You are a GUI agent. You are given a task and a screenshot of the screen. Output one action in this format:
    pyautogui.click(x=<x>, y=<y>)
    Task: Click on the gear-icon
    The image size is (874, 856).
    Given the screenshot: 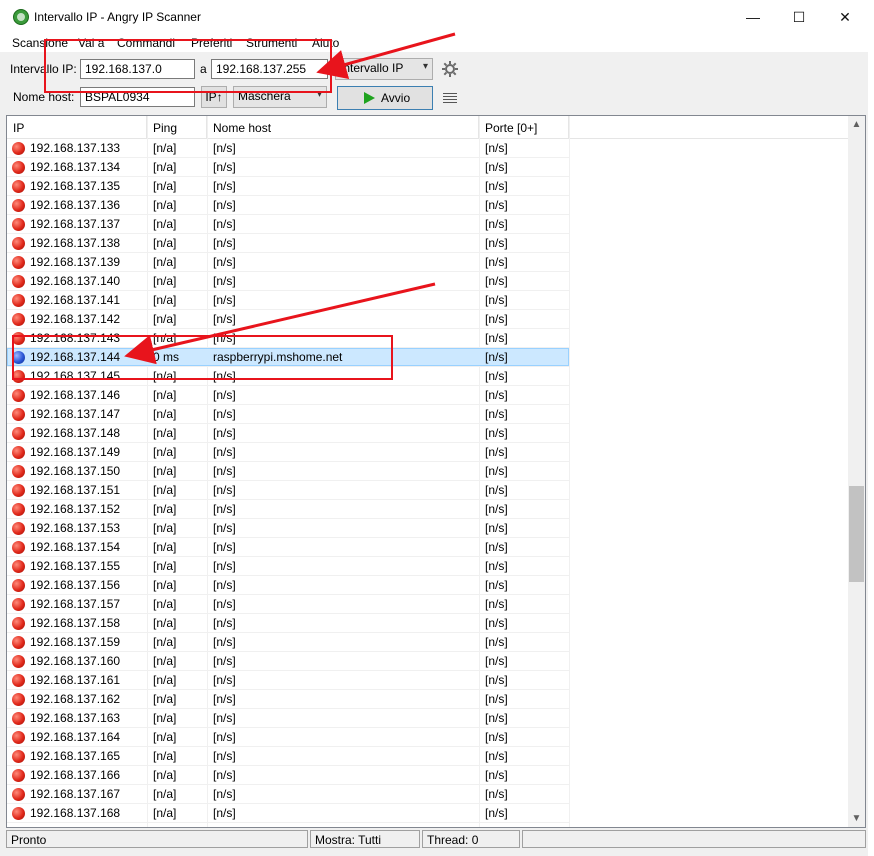 What is the action you would take?
    pyautogui.click(x=450, y=69)
    